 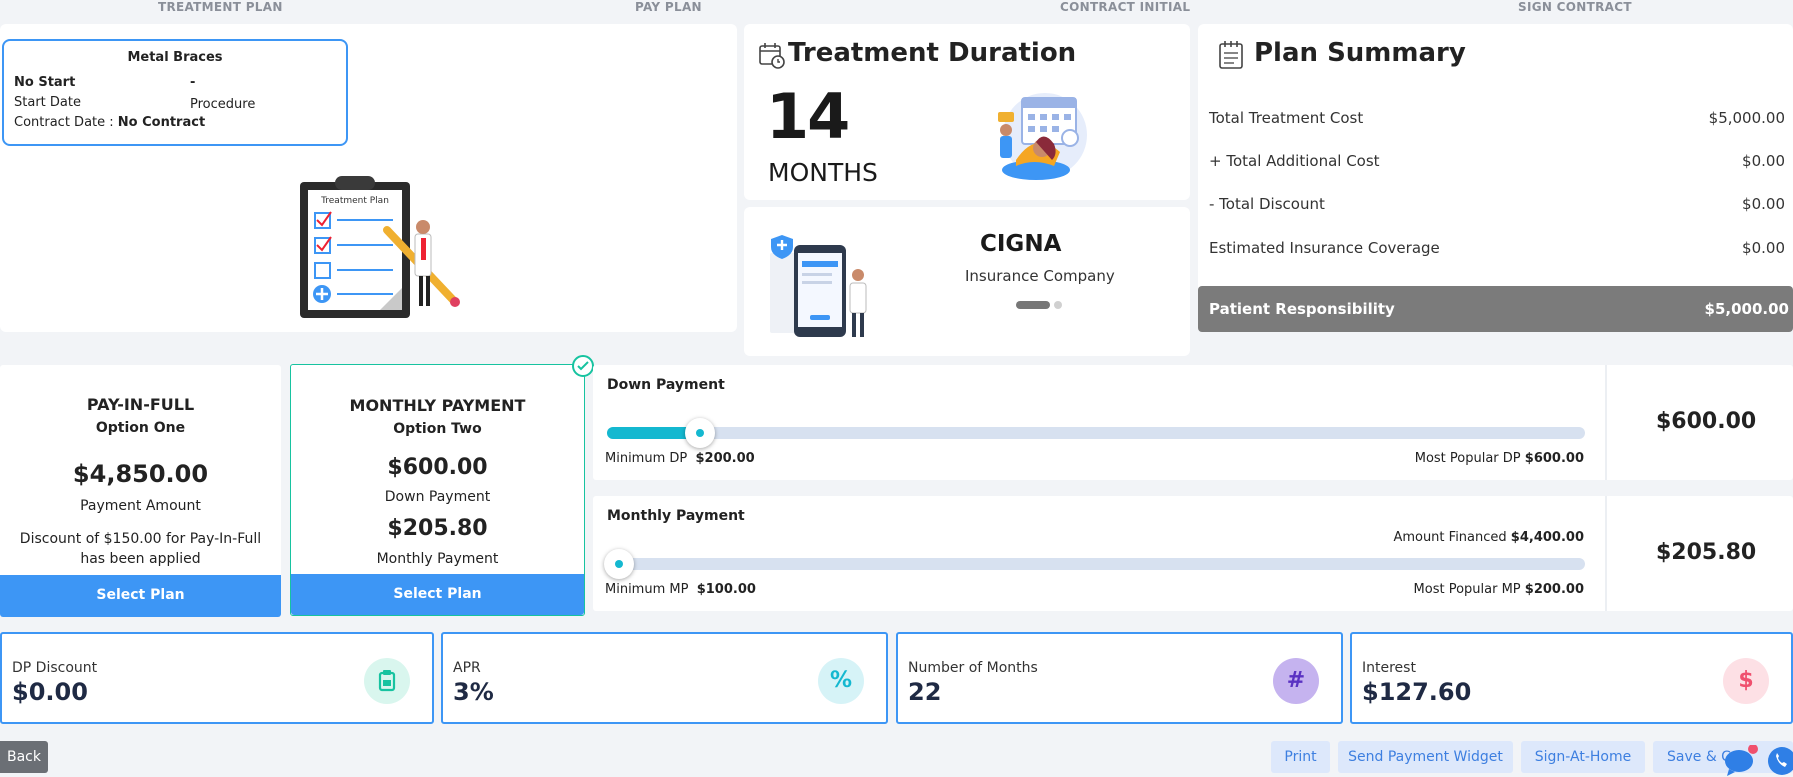 What do you see at coordinates (1125, 7) in the screenshot?
I see `step-contract-initial: CONTRACT INITIAL` at bounding box center [1125, 7].